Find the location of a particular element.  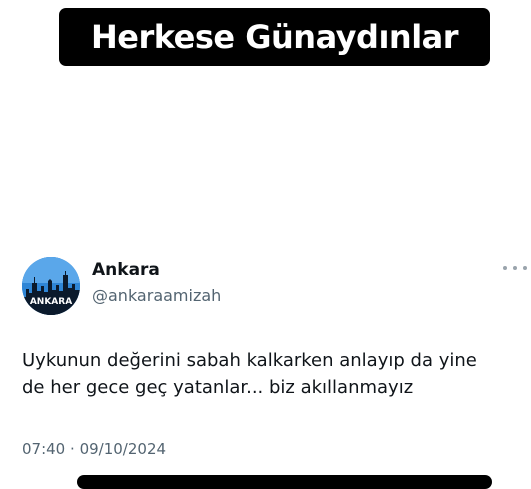

avatar: ANKARA is located at coordinates (51, 286).